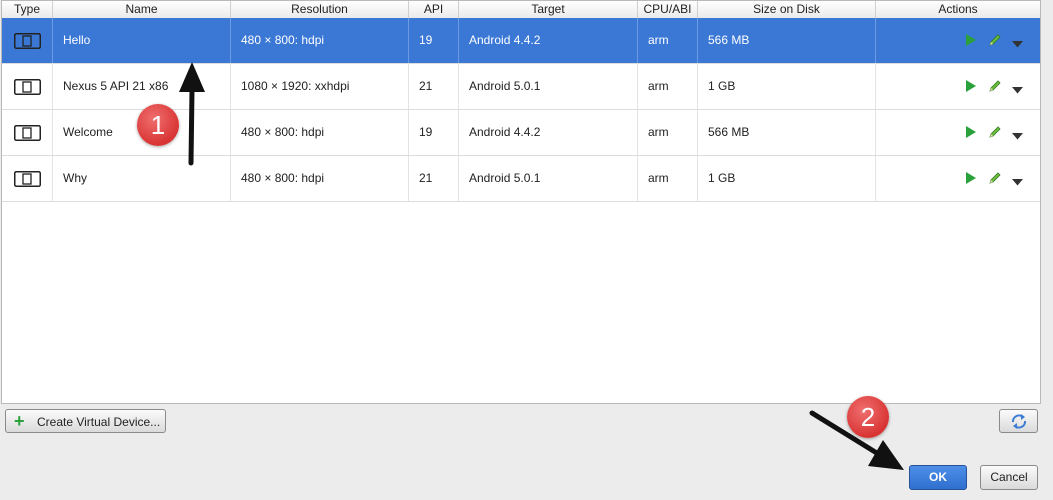 This screenshot has width=1053, height=500. Describe the element at coordinates (19, 421) in the screenshot. I see `plus-icon: +` at that location.